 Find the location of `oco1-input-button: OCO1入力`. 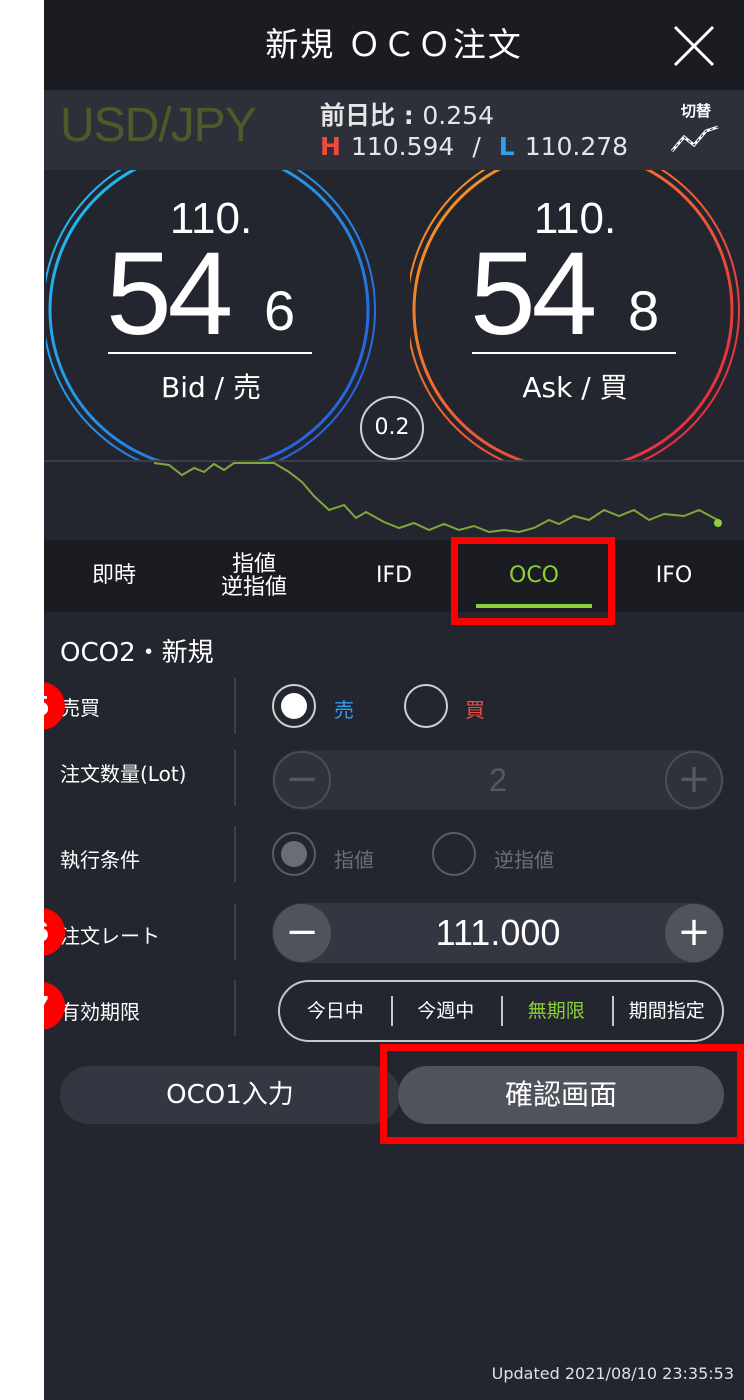

oco1-input-button: OCO1入力 is located at coordinates (230, 1095).